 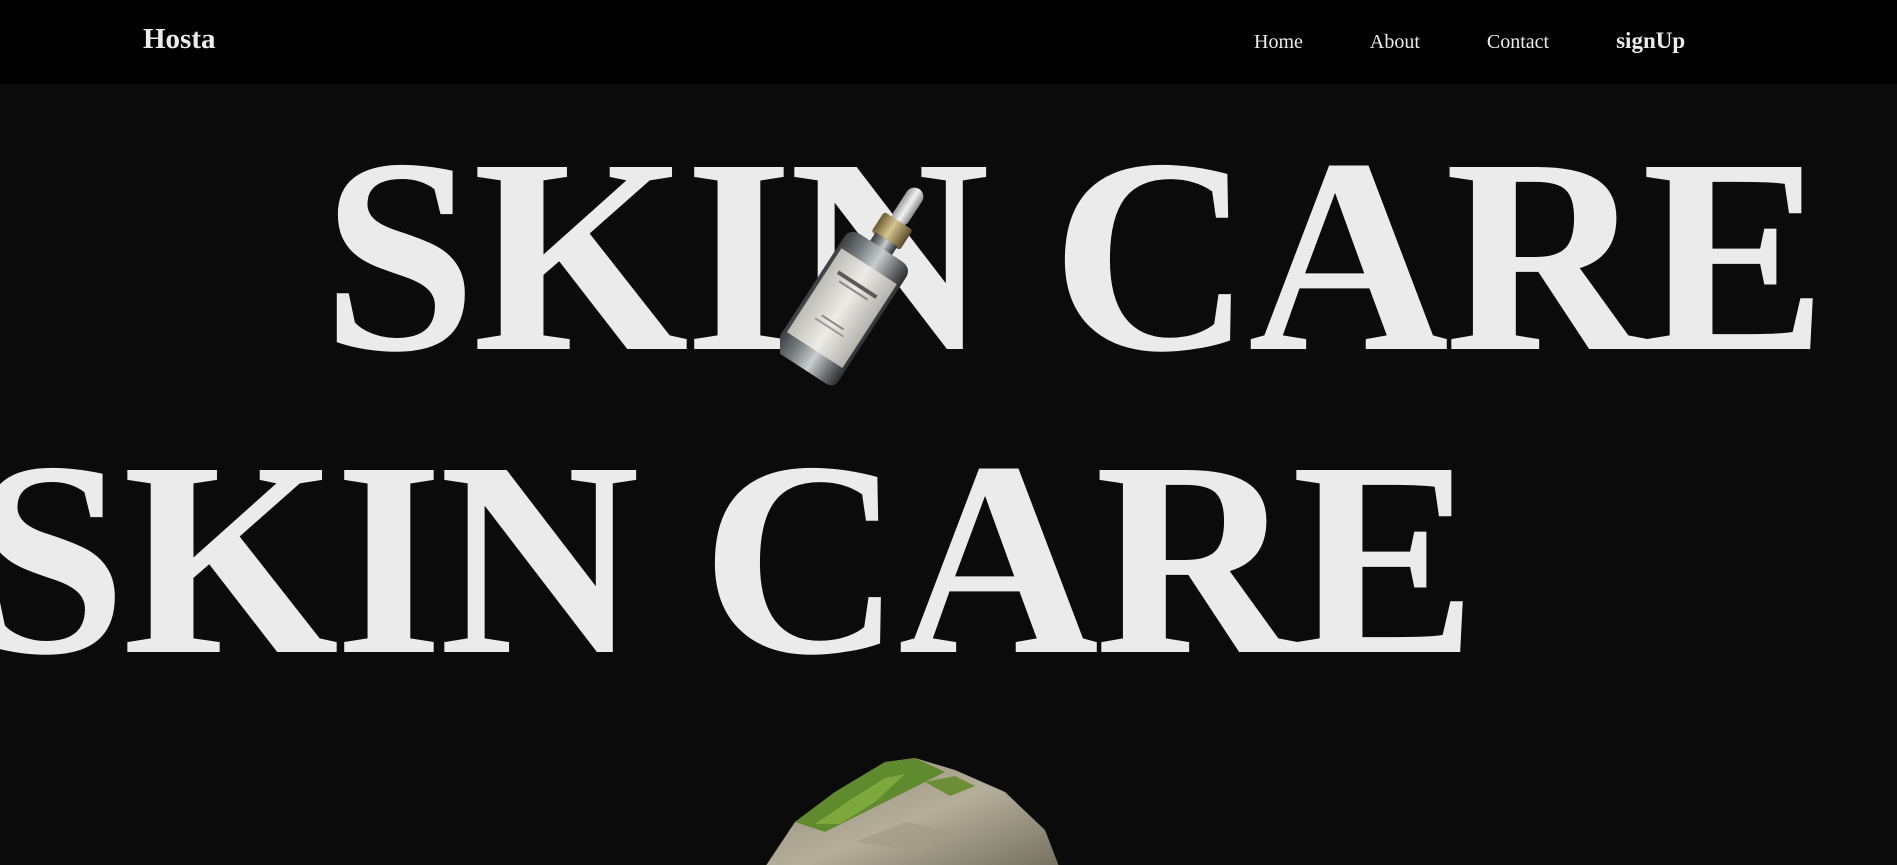 What do you see at coordinates (1278, 42) in the screenshot?
I see `nav-link-home: Home` at bounding box center [1278, 42].